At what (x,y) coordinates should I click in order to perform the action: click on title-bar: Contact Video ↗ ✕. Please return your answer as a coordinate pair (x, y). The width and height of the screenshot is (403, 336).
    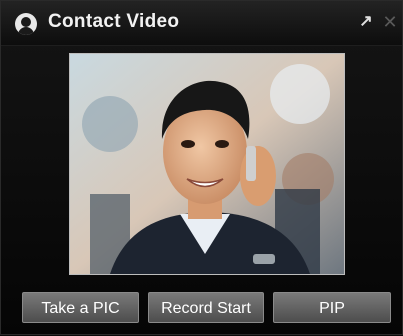
    Looking at the image, I should click on (201, 23).